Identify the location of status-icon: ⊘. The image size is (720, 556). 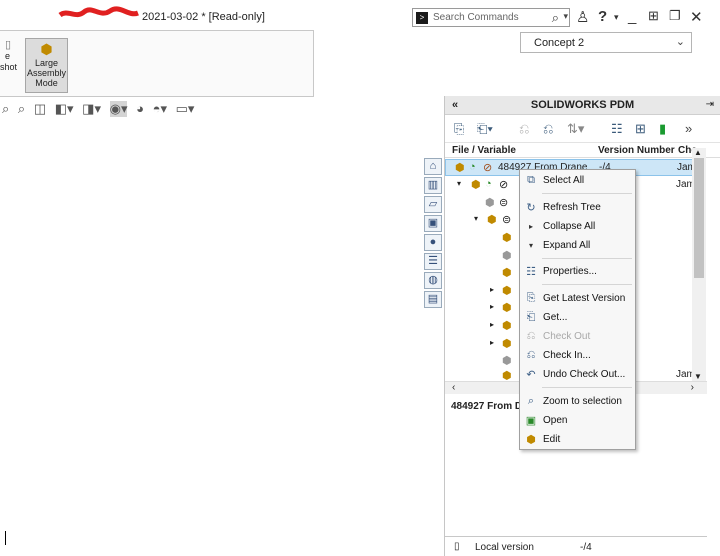
(504, 185).